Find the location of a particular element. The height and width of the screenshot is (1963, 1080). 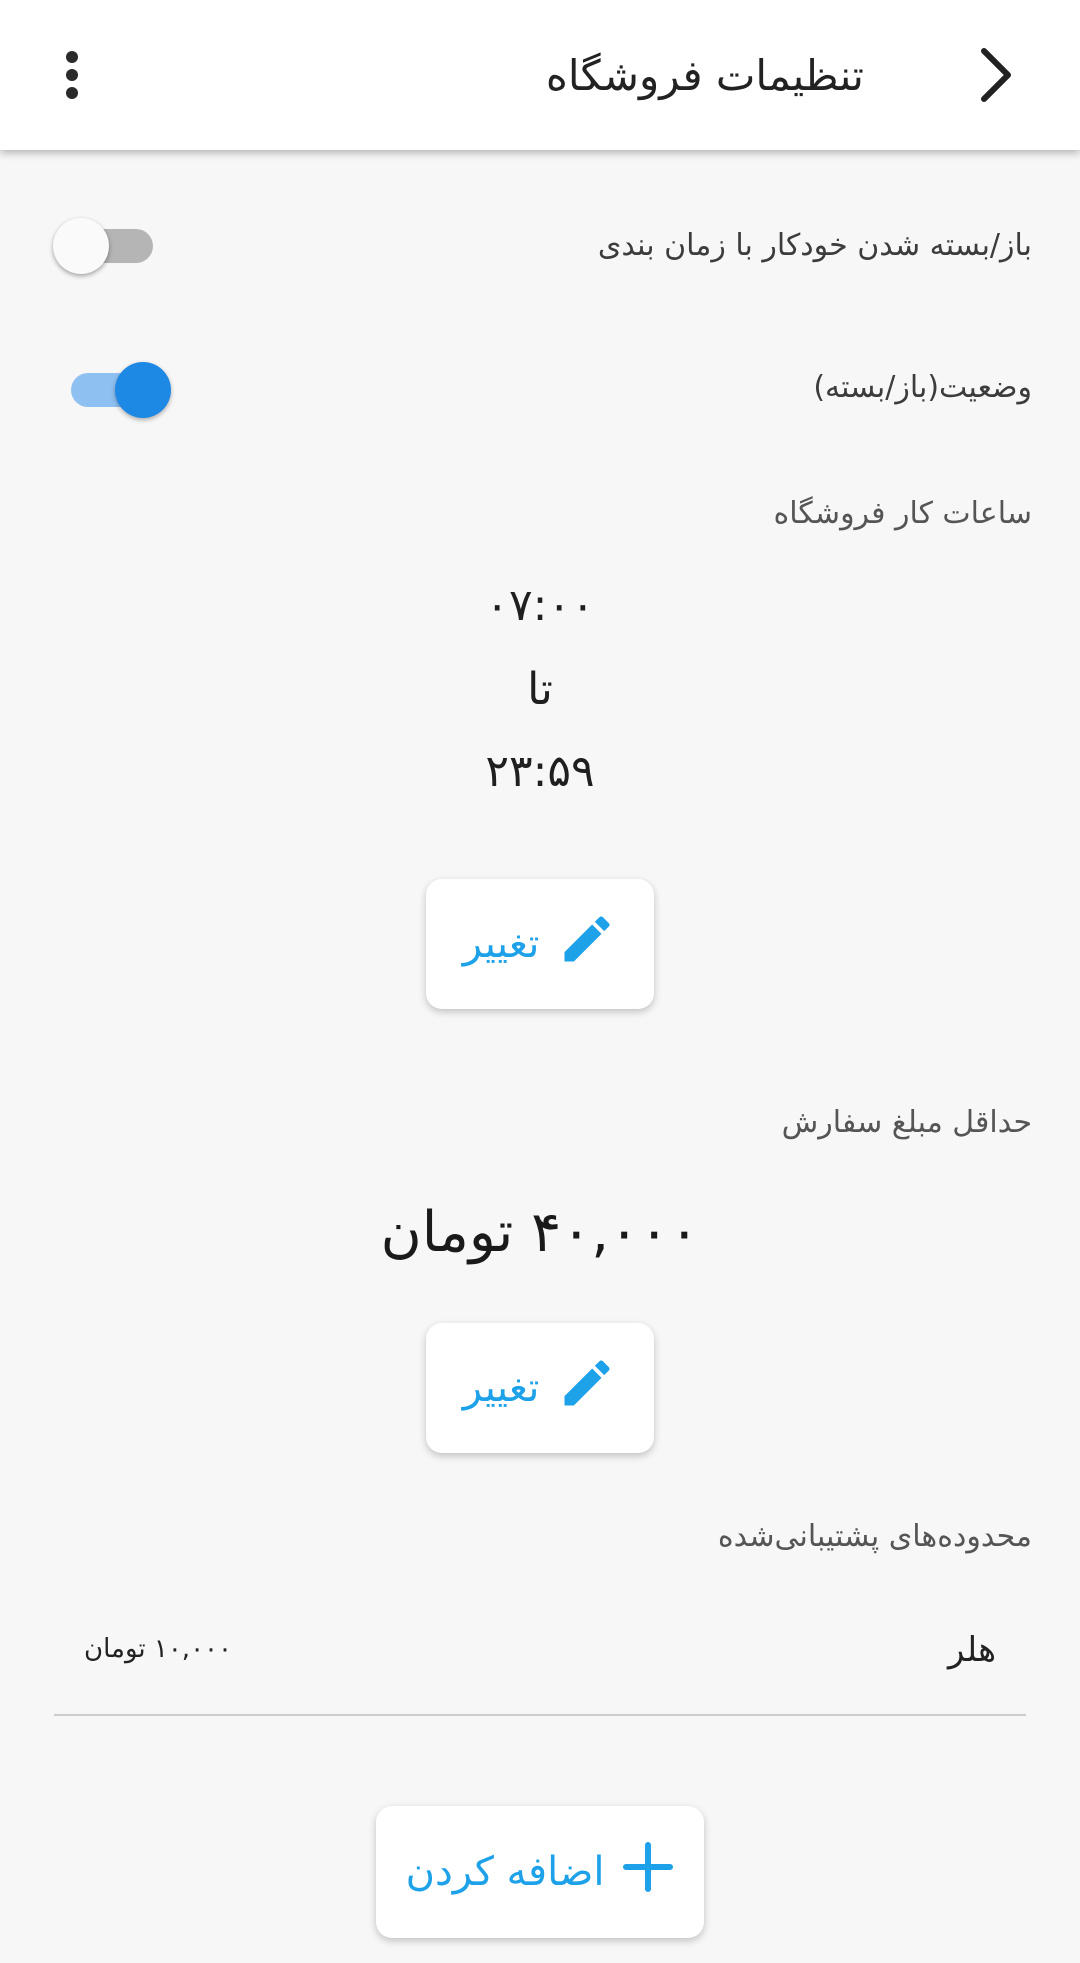

auto-schedule-label: باز/بسته شدن خودکار با زمان بندی is located at coordinates (814, 245).